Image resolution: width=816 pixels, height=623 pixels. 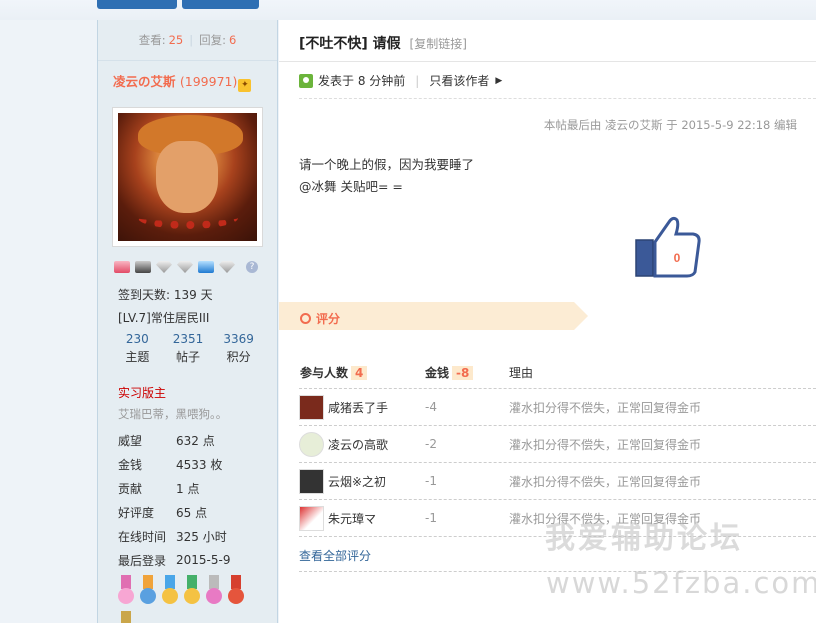 I want to click on thread-category: [不吐不快], so click(x=333, y=44).